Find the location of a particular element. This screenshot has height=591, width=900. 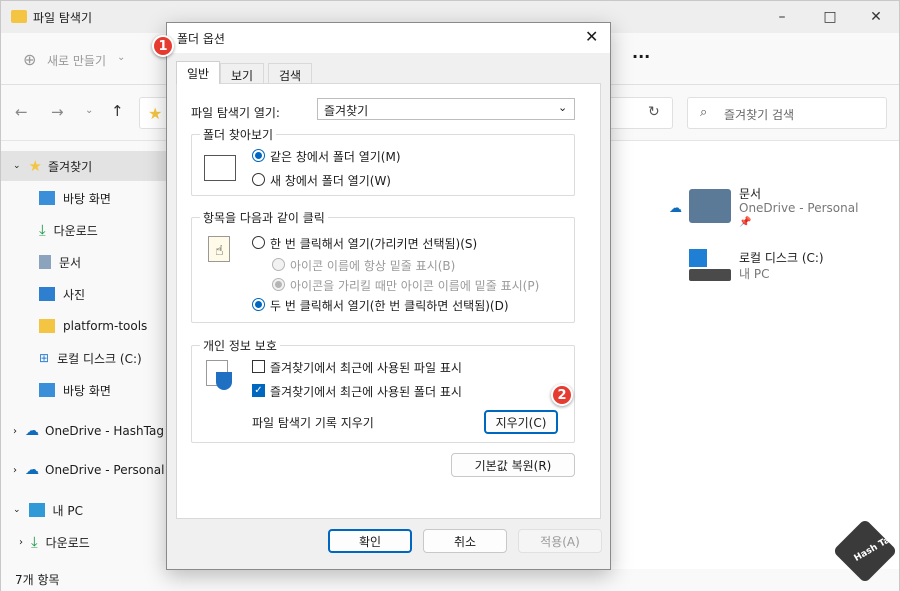

more-options-button: ··· is located at coordinates (641, 56).